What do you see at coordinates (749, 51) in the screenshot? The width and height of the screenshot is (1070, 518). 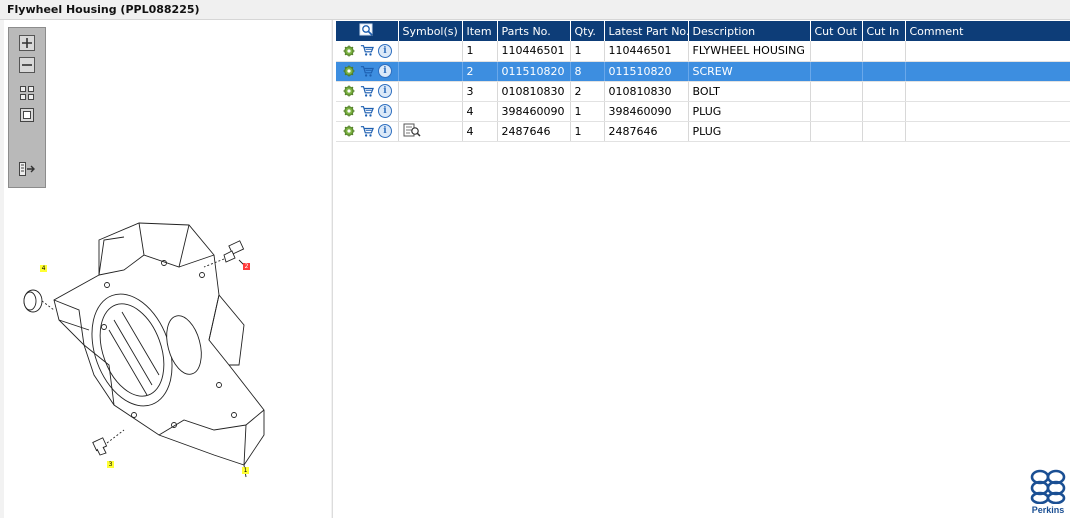 I see `cell-description: FLYWHEEL HOUSING` at bounding box center [749, 51].